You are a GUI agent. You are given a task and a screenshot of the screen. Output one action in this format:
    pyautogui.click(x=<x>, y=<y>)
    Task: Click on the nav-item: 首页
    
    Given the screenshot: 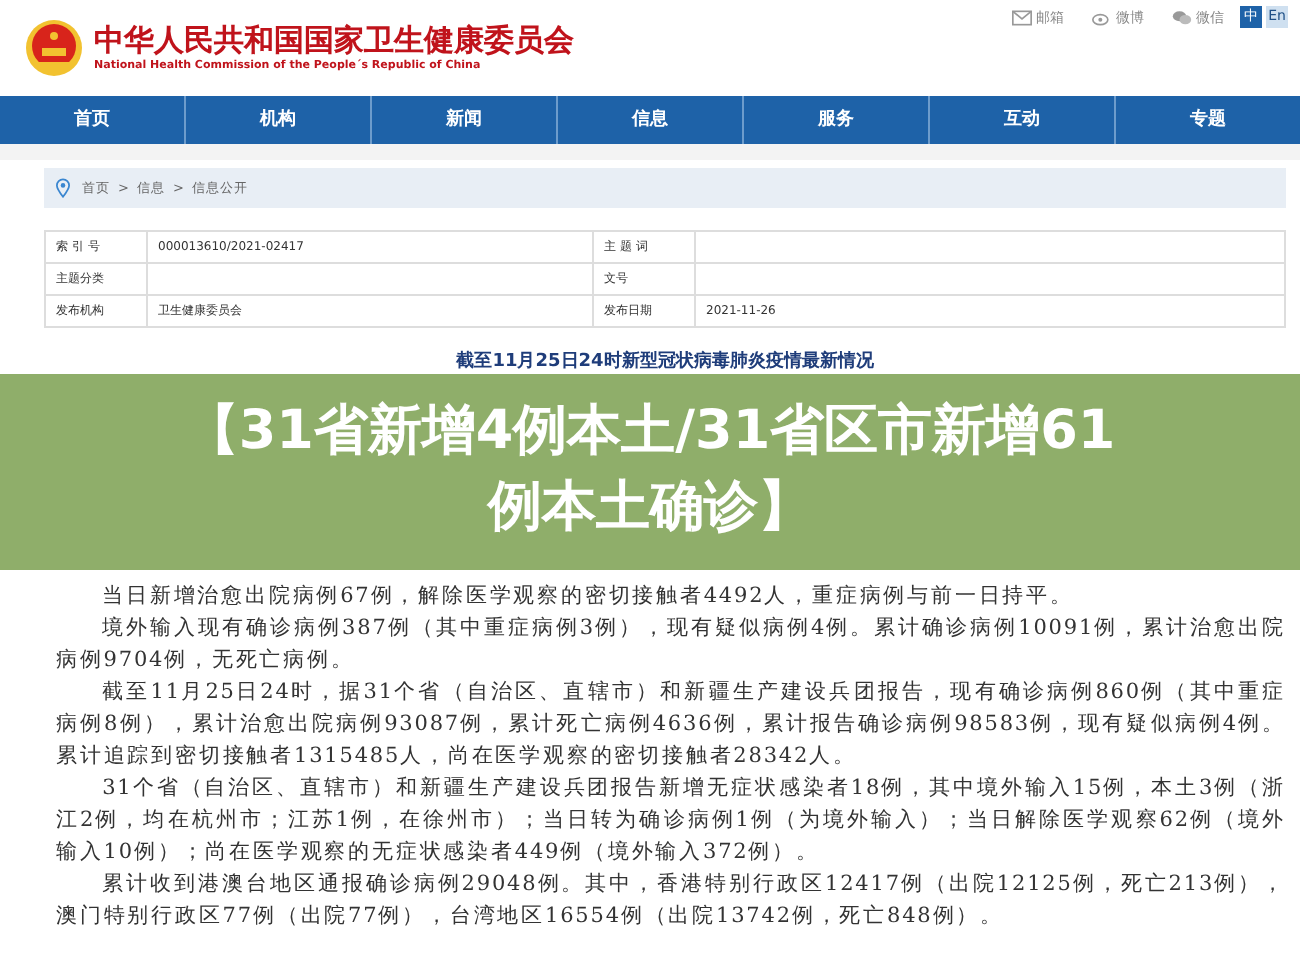 What is the action you would take?
    pyautogui.click(x=92, y=120)
    